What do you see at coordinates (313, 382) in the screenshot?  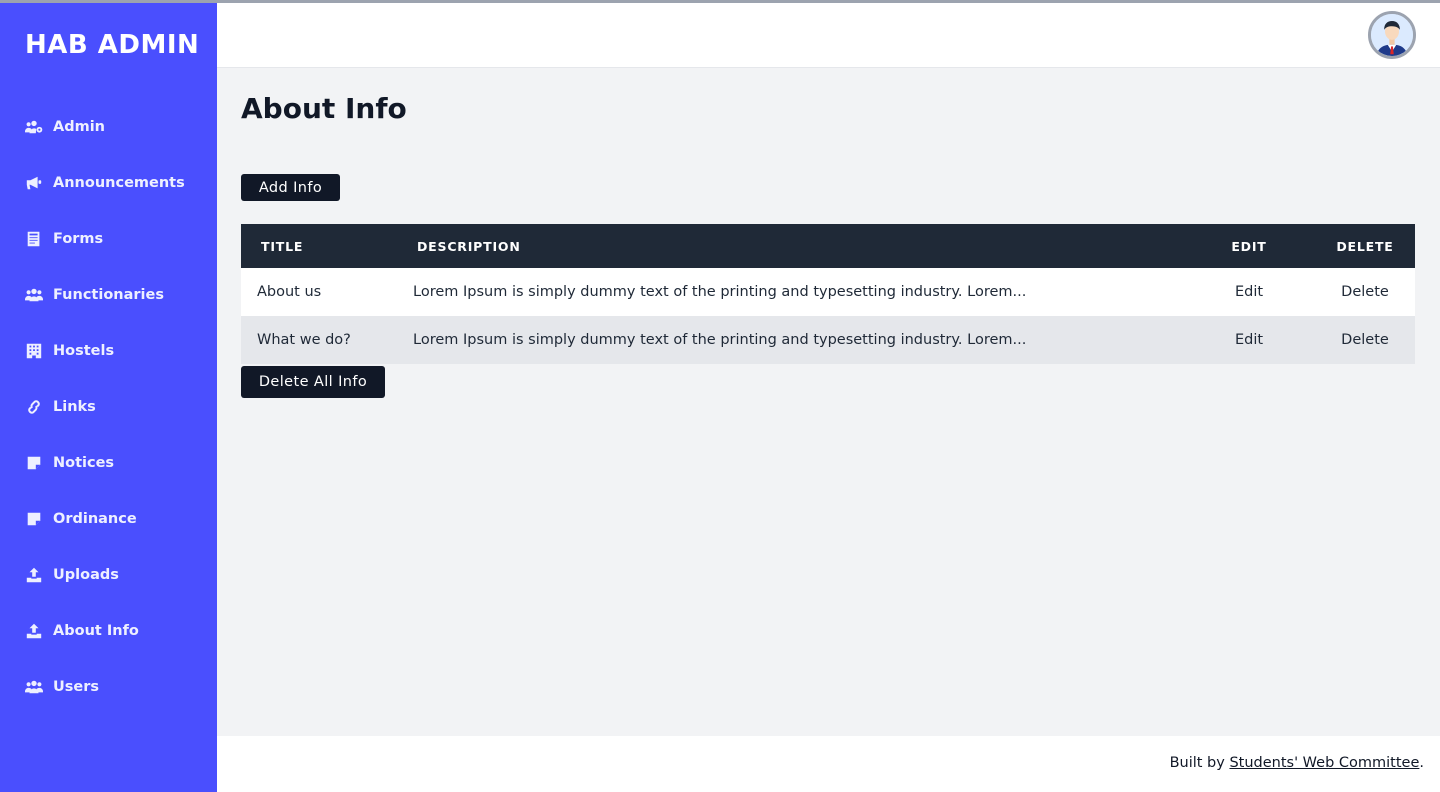 I see `delete-all-info-button: Delete All Info` at bounding box center [313, 382].